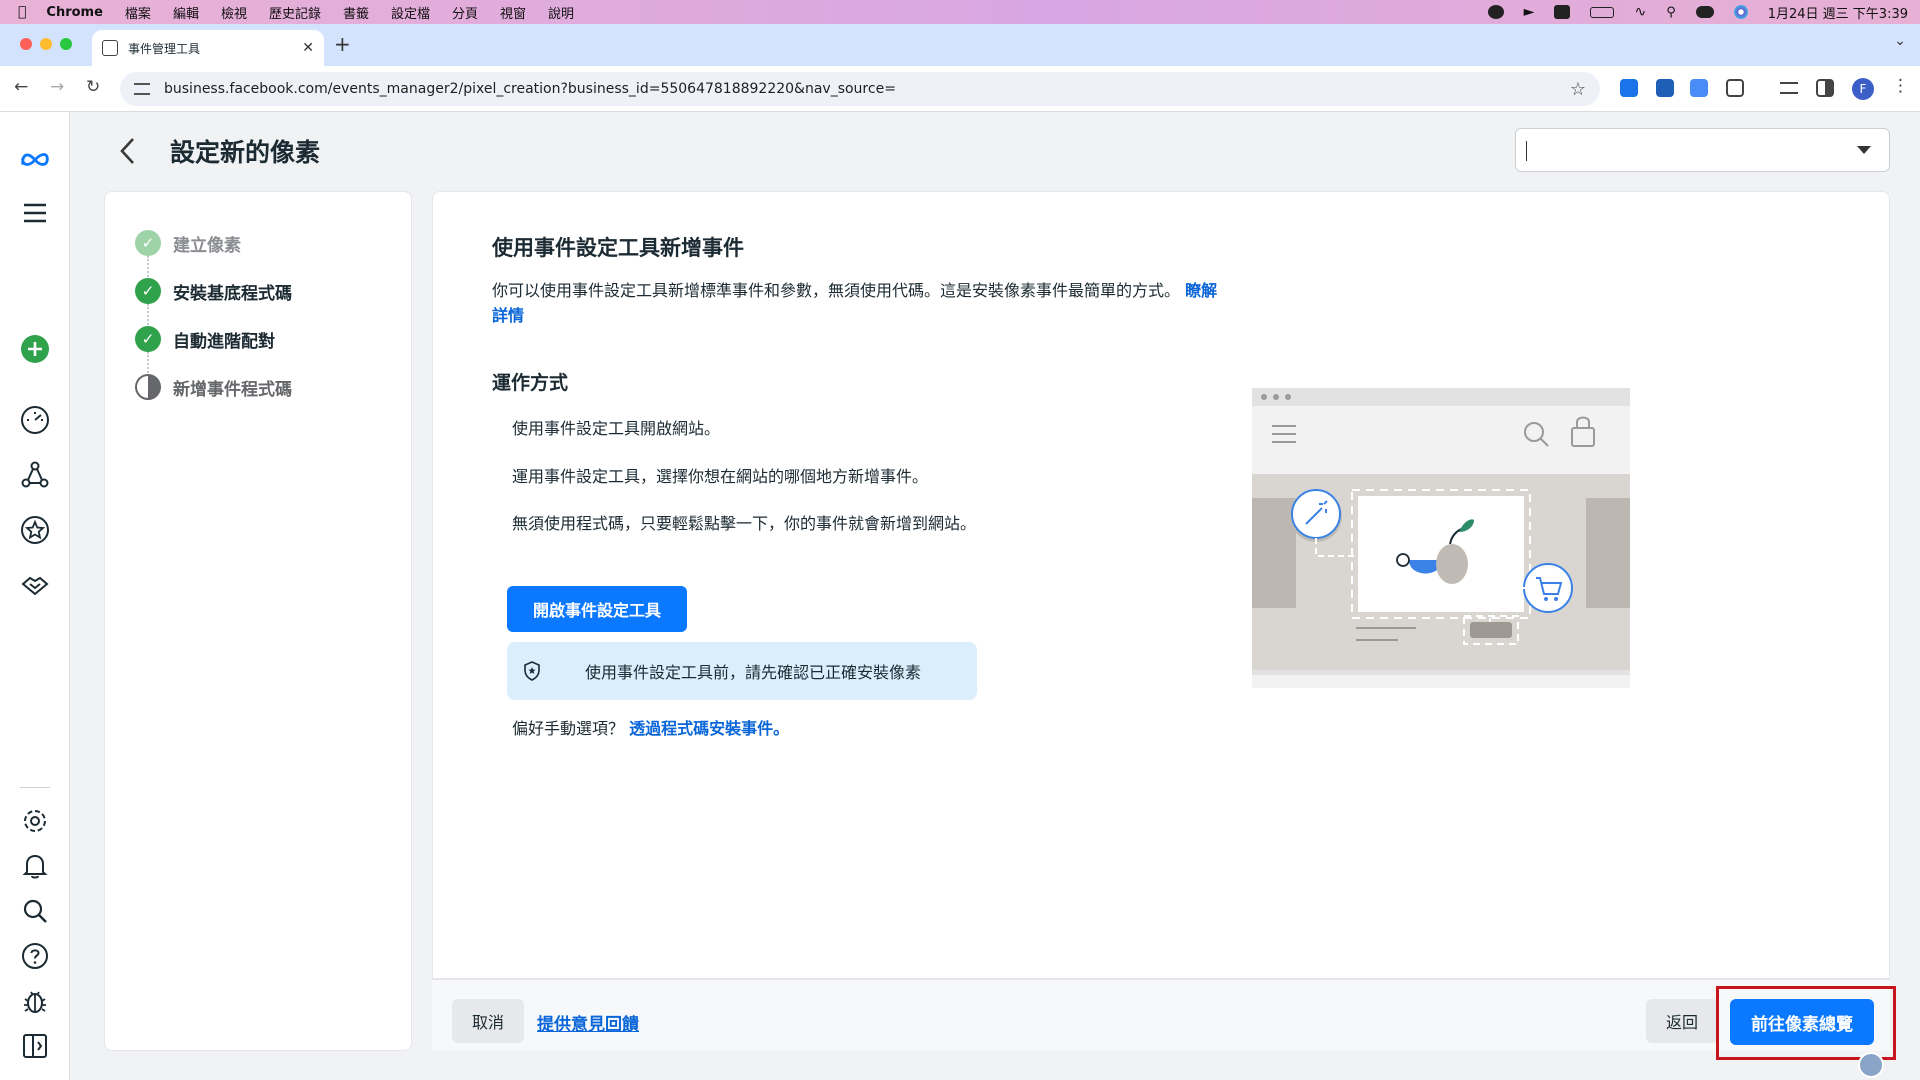 The image size is (1920, 1080). I want to click on new-tab-button: +, so click(342, 44).